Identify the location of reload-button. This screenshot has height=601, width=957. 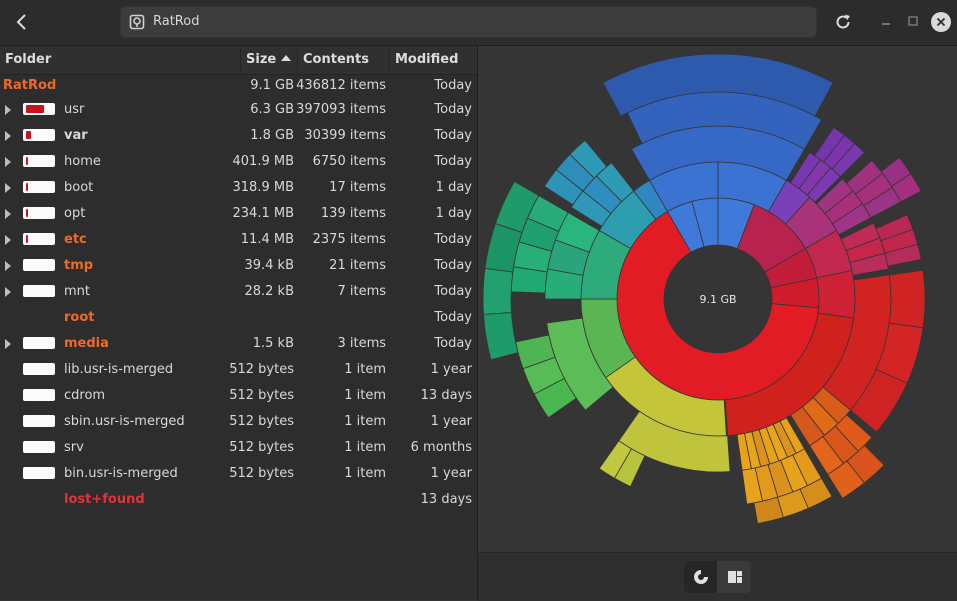
(843, 22).